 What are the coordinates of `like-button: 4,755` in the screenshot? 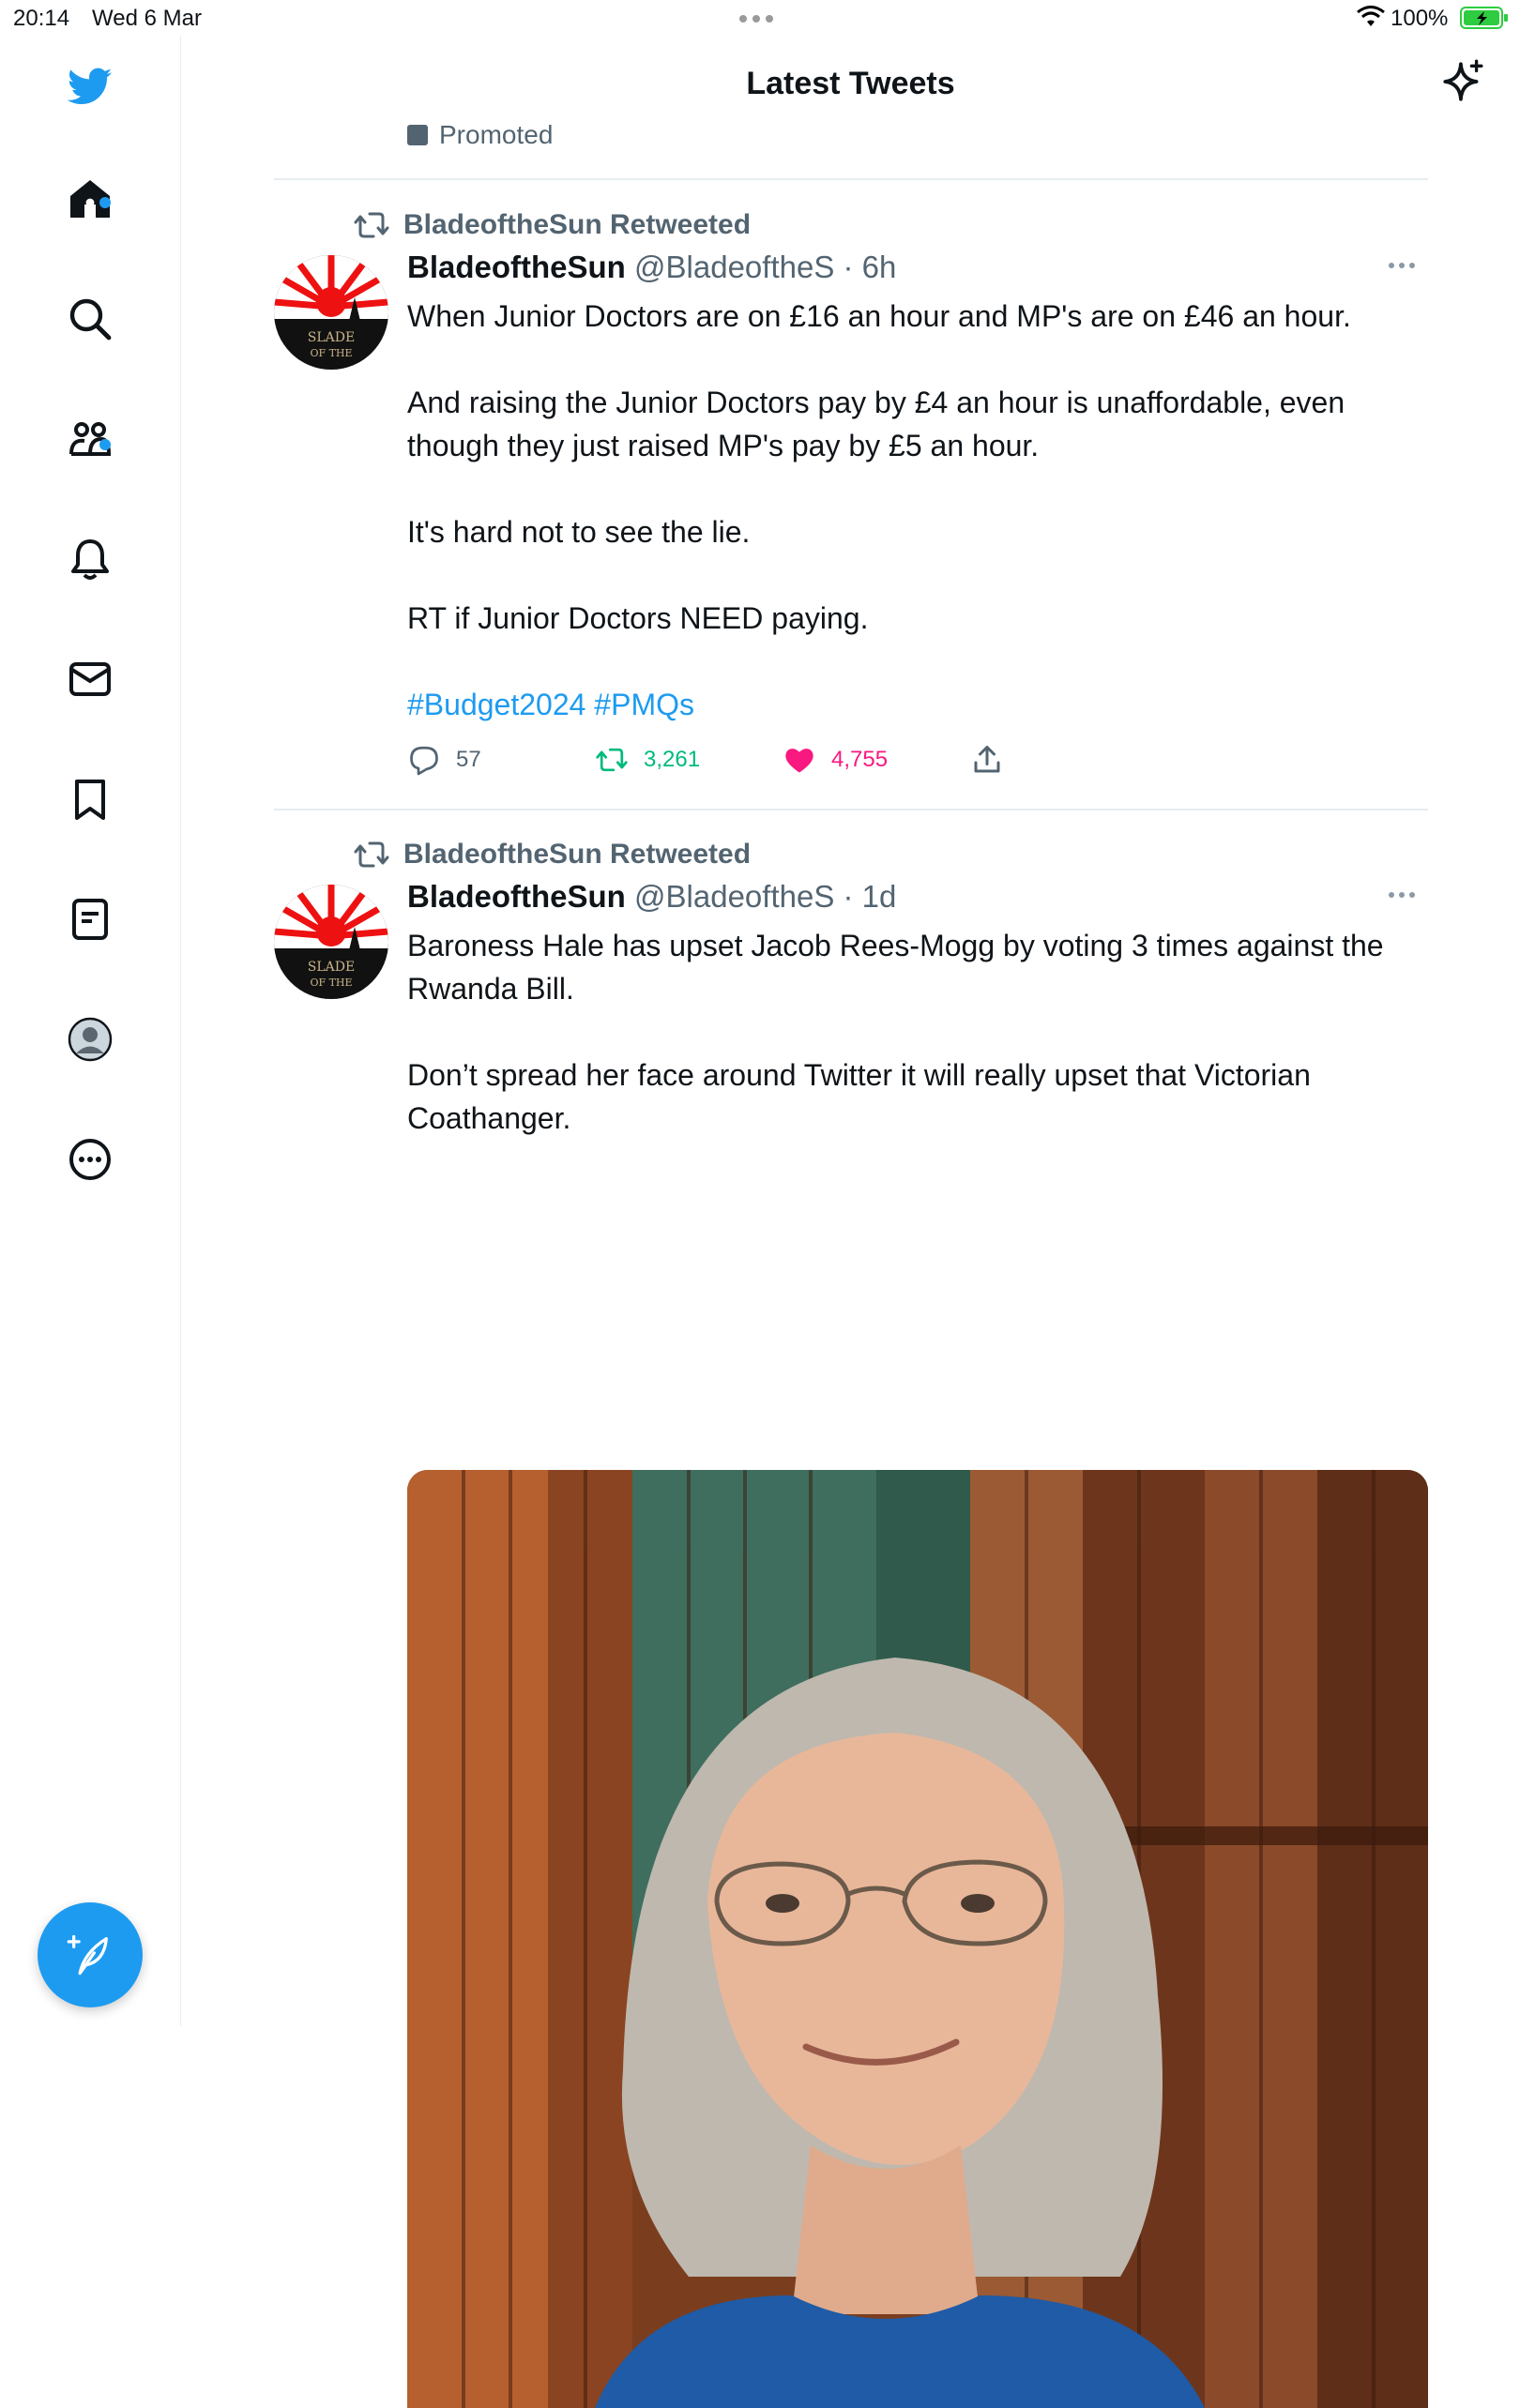 It's located at (876, 760).